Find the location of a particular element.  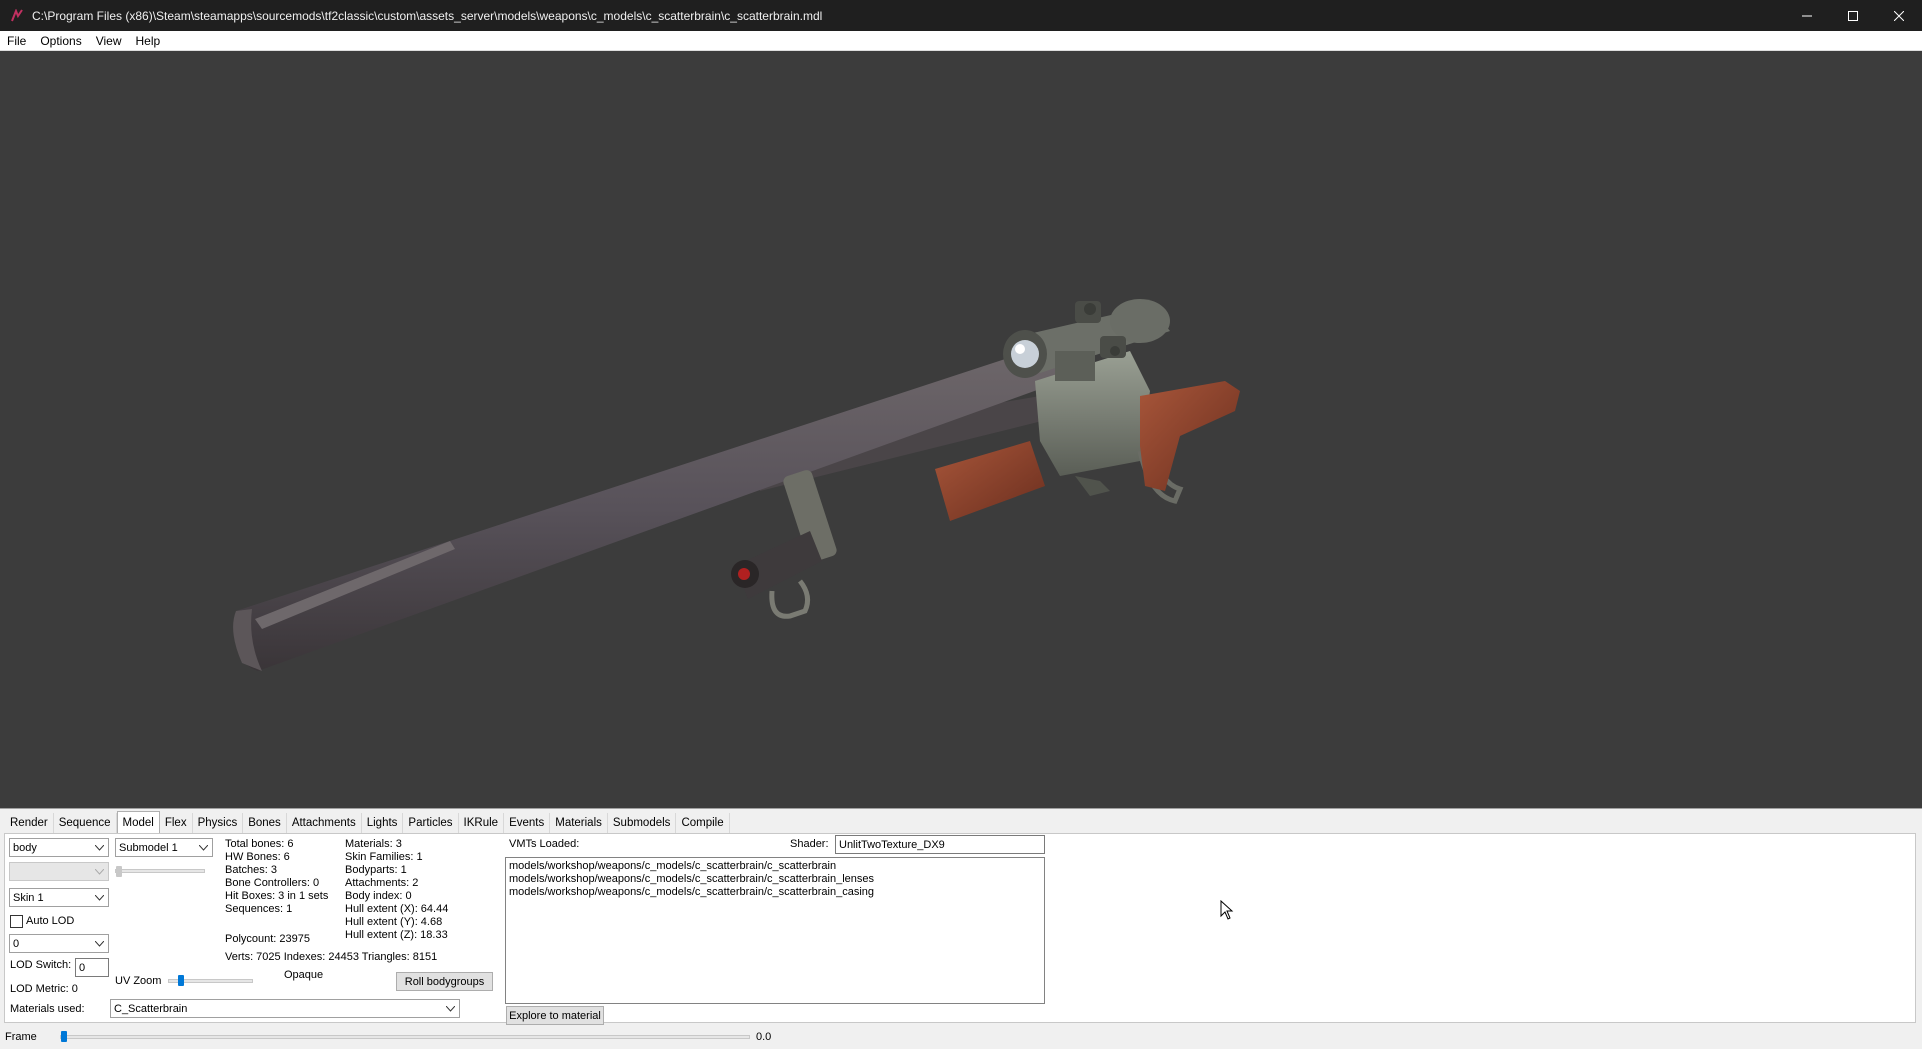

render-mode-label: Opaque is located at coordinates (304, 975).